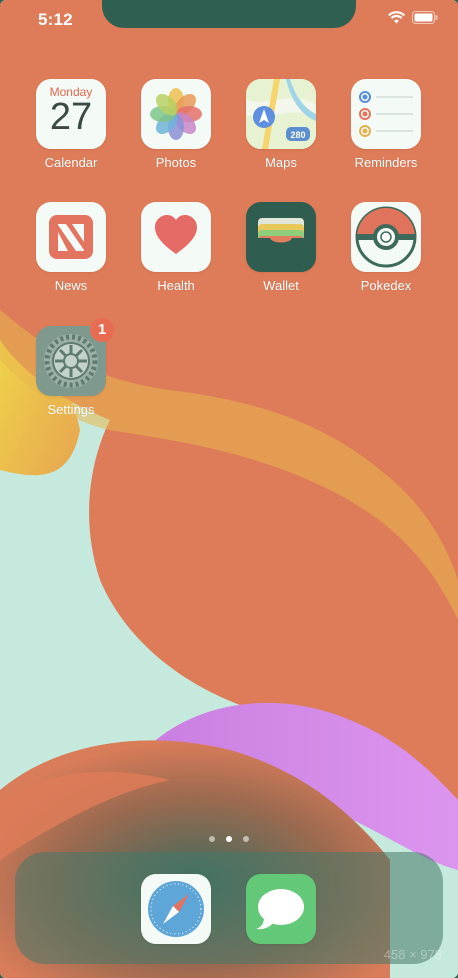 This screenshot has width=458, height=978. Describe the element at coordinates (386, 237) in the screenshot. I see `pokeball-icon` at that location.